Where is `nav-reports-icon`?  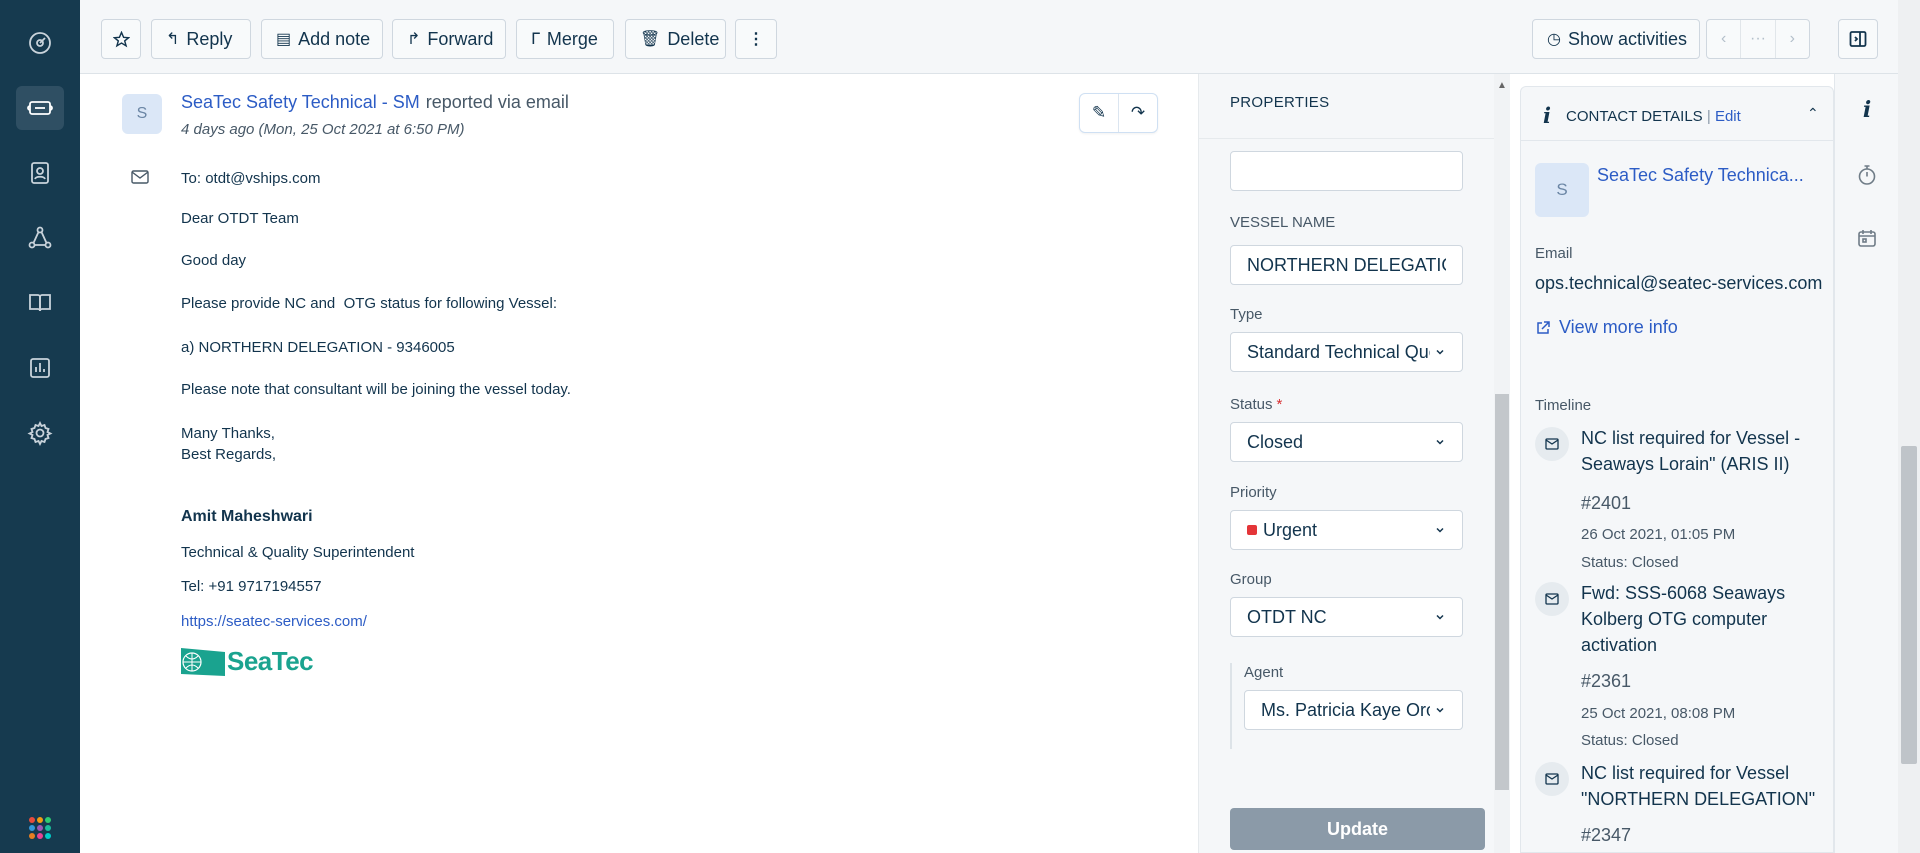
nav-reports-icon is located at coordinates (40, 368).